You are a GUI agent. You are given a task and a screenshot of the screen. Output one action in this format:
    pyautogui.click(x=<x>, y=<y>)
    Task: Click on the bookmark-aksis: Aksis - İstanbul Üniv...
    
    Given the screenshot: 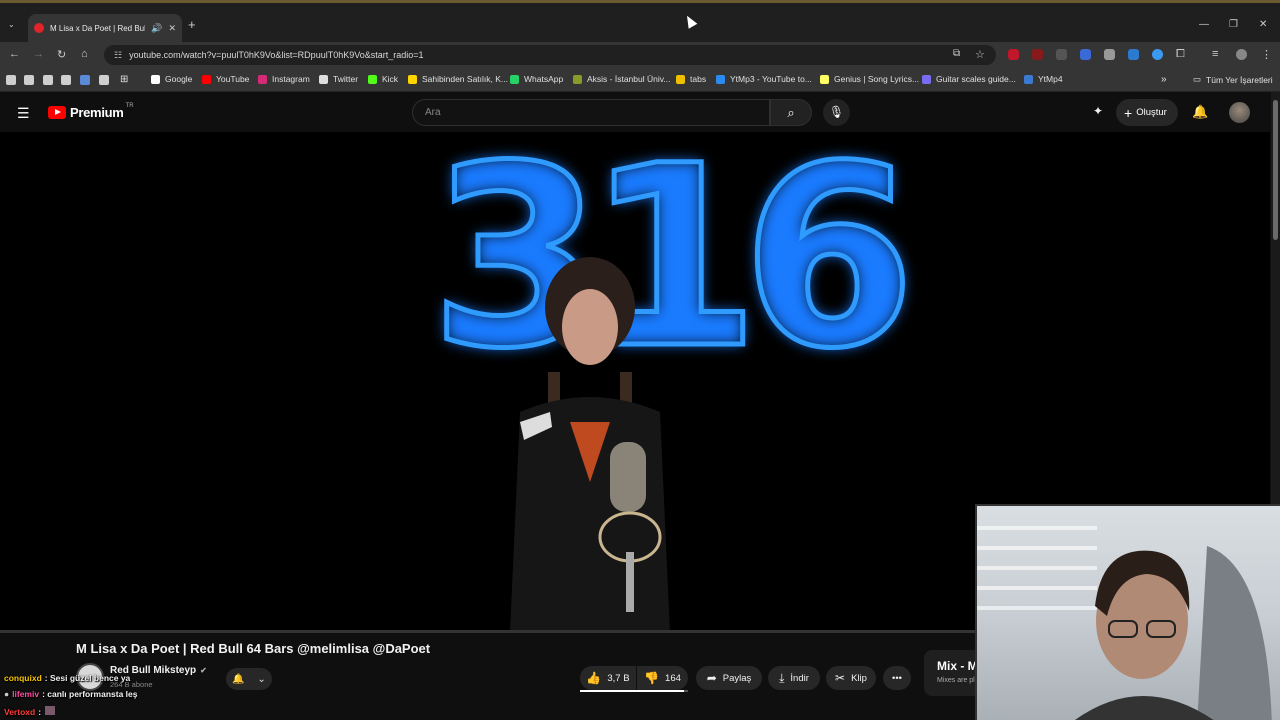 What is the action you would take?
    pyautogui.click(x=621, y=79)
    